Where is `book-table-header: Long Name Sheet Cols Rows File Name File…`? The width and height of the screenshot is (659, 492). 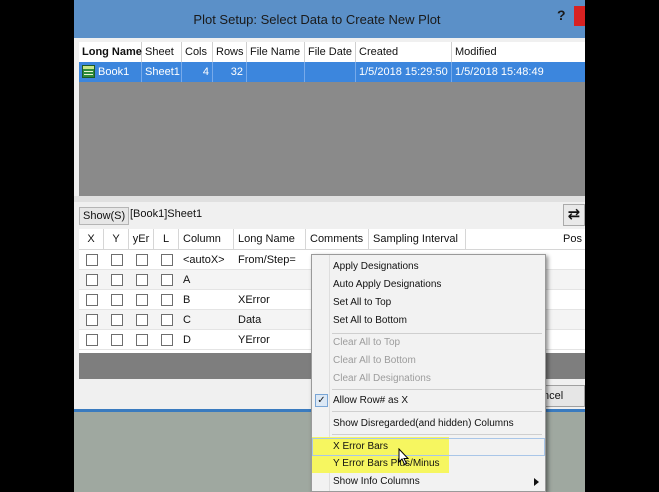 book-table-header: Long Name Sheet Cols Rows File Name File… is located at coordinates (332, 52).